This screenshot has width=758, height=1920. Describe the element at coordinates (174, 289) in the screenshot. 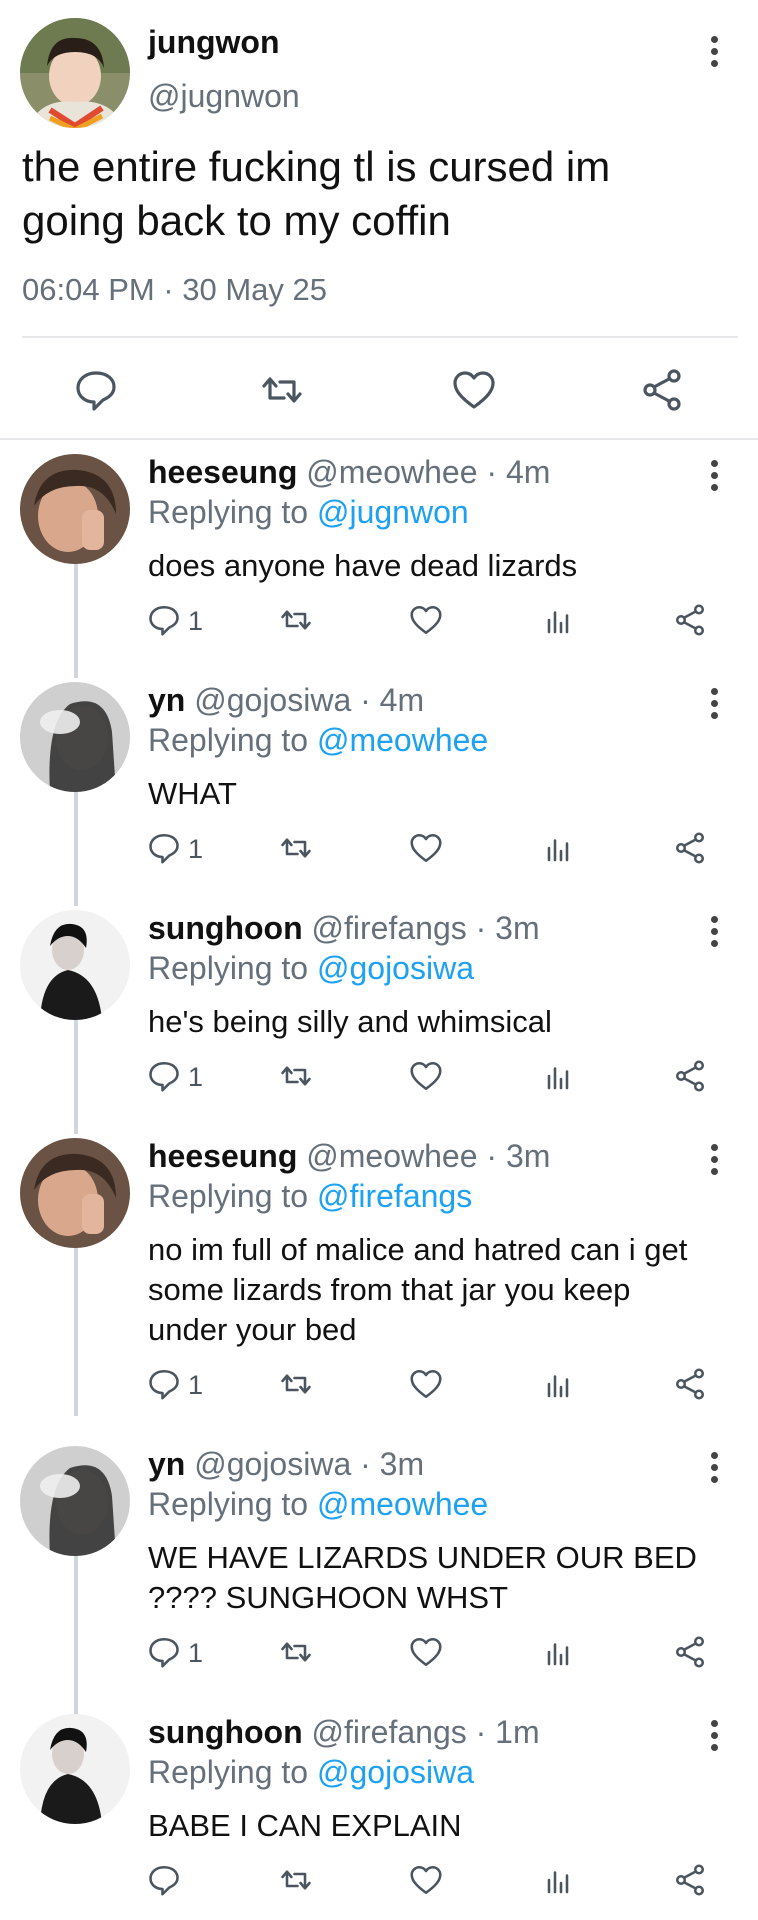

I see `tweet-timestamp: 06:04 PM · 30 May 25` at that location.